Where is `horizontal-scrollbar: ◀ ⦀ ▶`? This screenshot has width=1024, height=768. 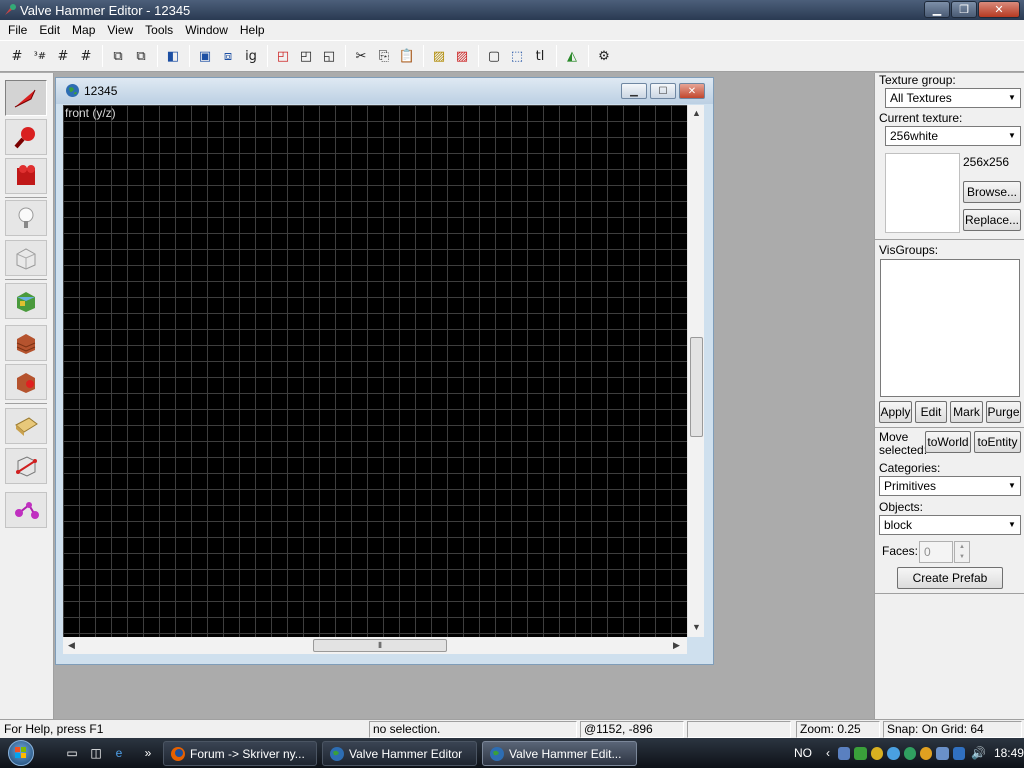
horizontal-scrollbar: ◀ ⦀ ▶ is located at coordinates (375, 645).